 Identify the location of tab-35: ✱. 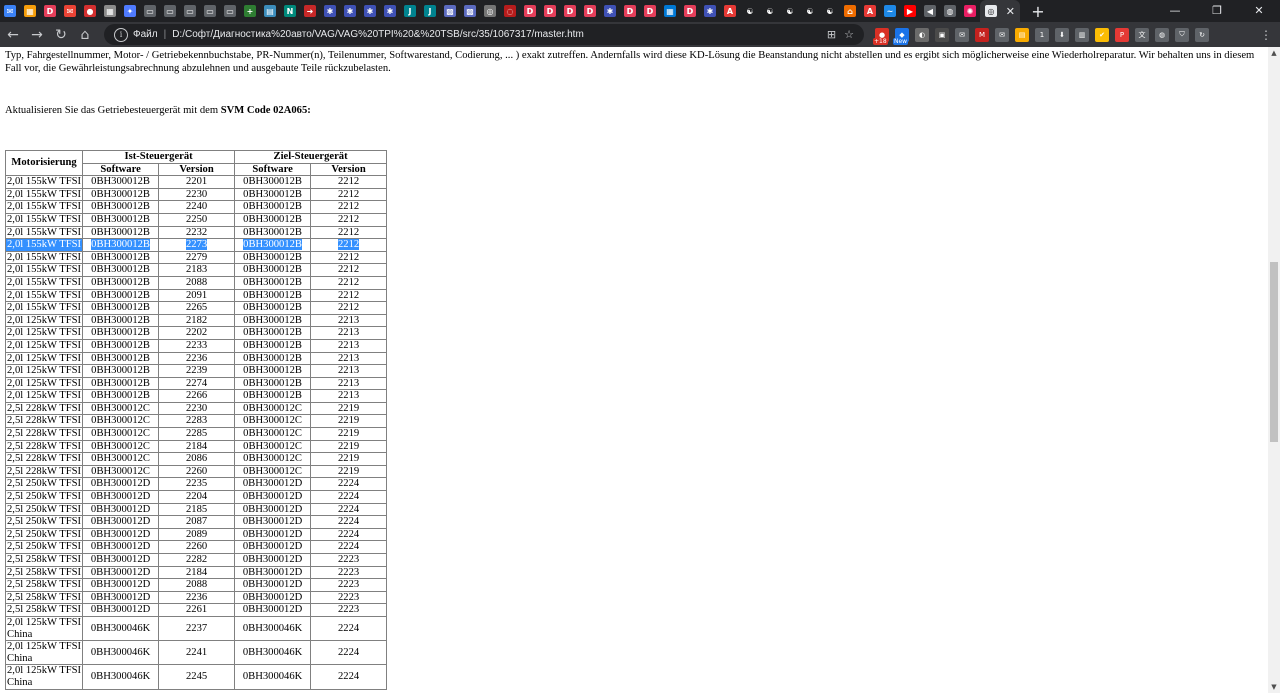
(710, 11).